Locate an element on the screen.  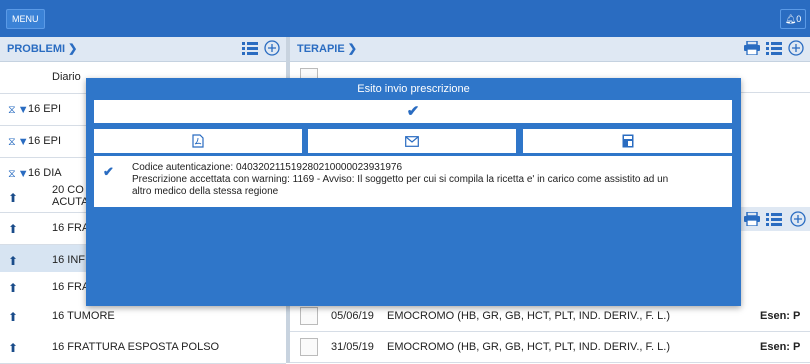
top-bar: MENU 🔔︎0 is located at coordinates (405, 18).